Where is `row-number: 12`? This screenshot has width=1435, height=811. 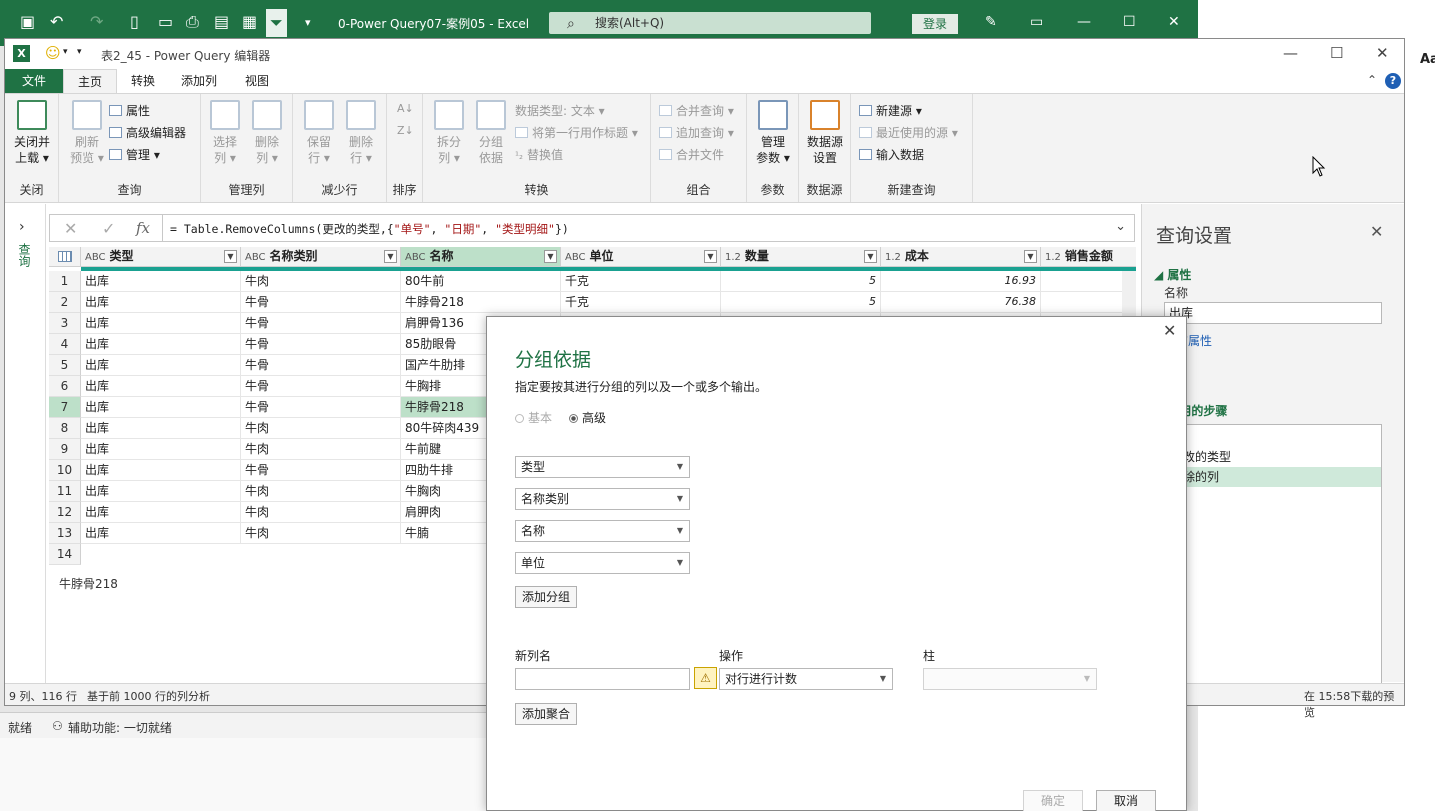 row-number: 12 is located at coordinates (65, 512).